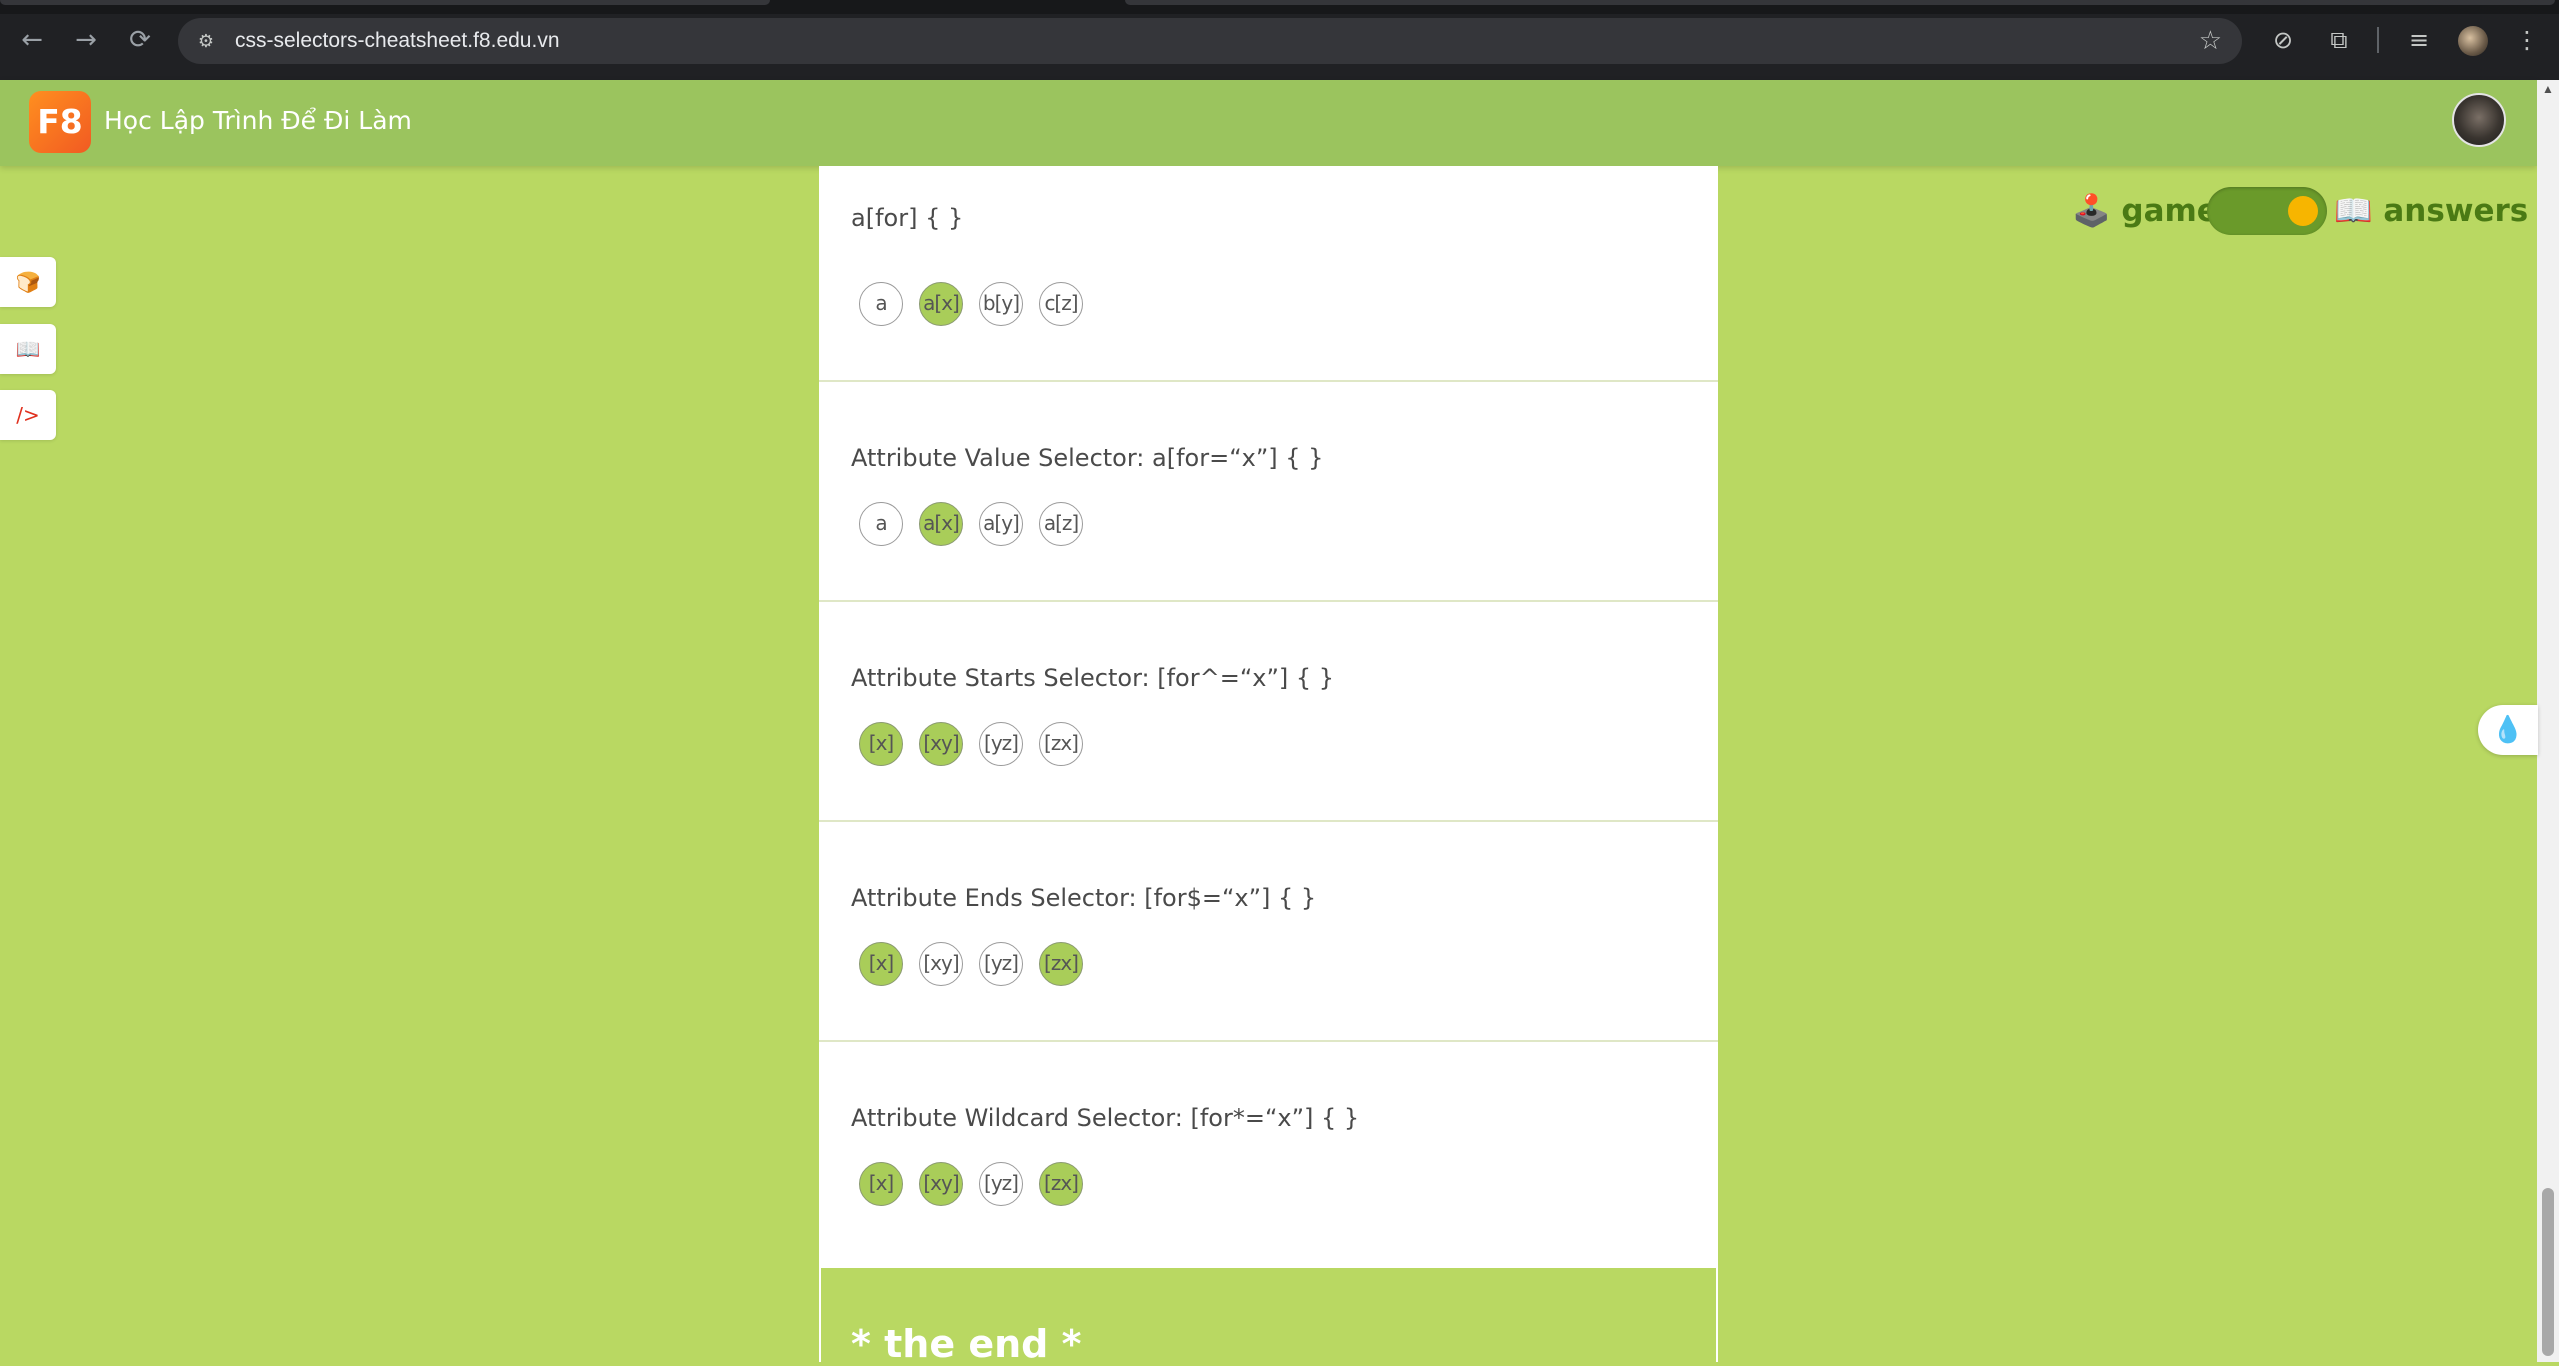  What do you see at coordinates (206, 41) in the screenshot?
I see `site-info-icon: ⚙` at bounding box center [206, 41].